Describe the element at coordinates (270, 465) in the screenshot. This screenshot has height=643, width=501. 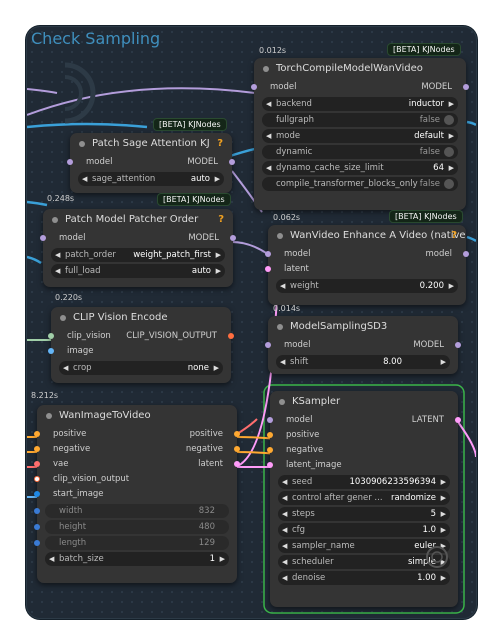
I see `latent-image-input-pin` at that location.